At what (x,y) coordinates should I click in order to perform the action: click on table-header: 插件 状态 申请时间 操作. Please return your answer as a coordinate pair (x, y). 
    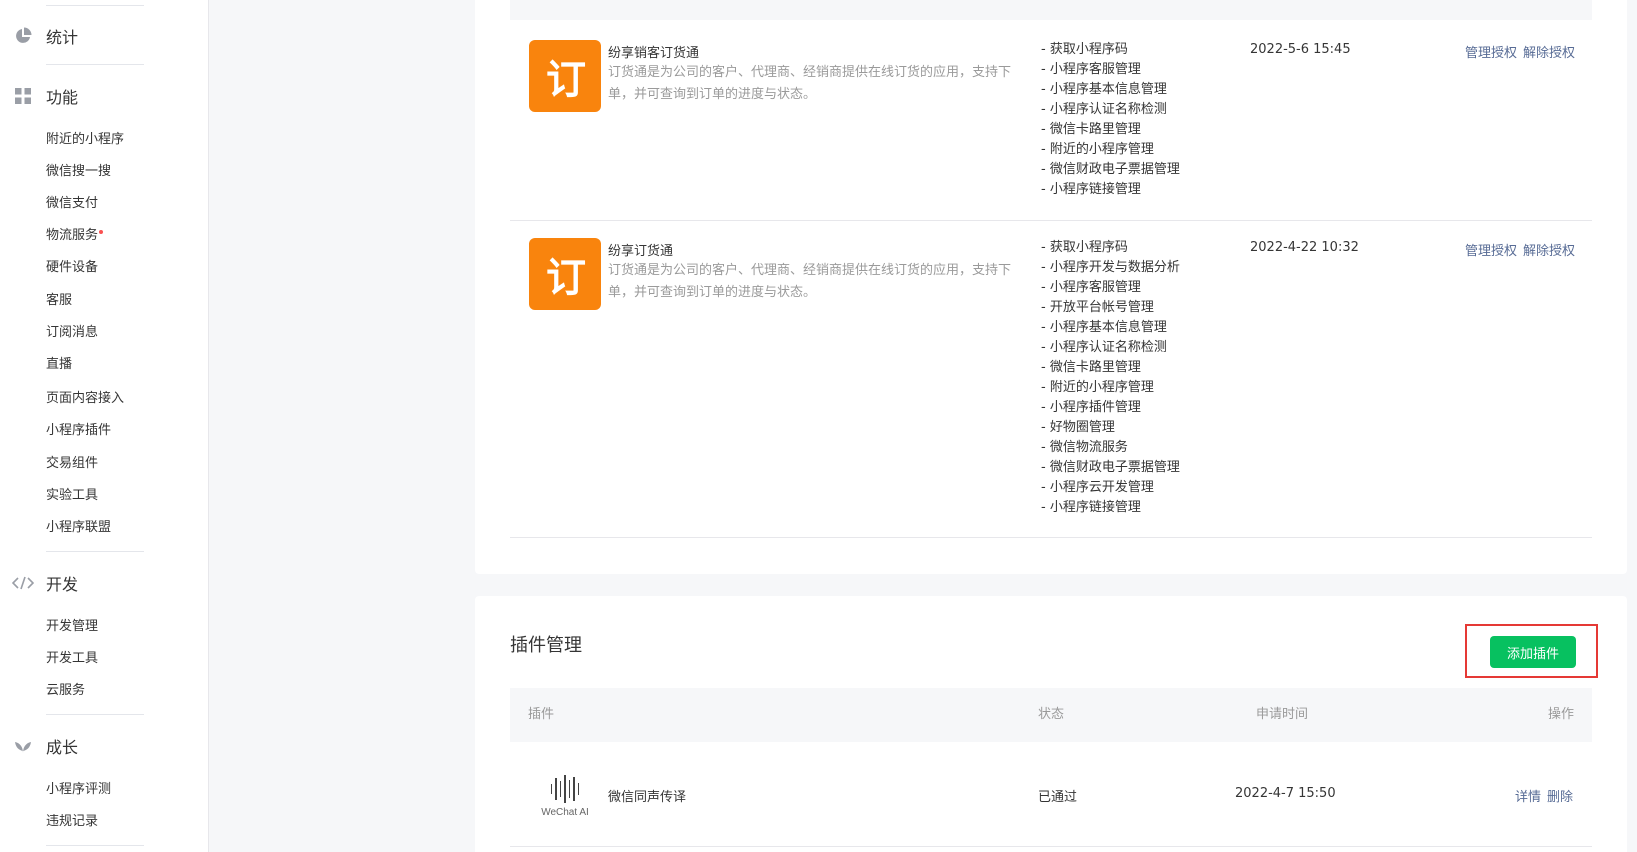
    Looking at the image, I should click on (1051, 715).